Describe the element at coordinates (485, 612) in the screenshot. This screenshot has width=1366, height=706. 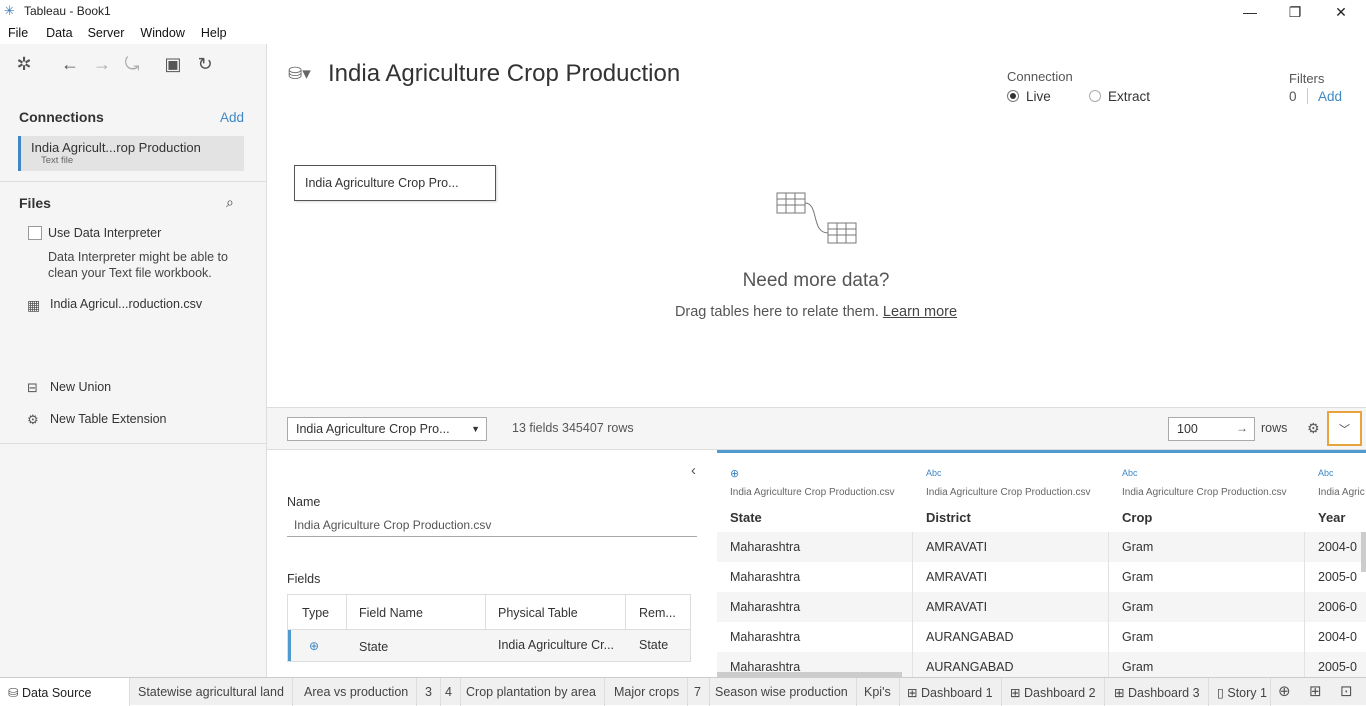
I see `divider` at that location.